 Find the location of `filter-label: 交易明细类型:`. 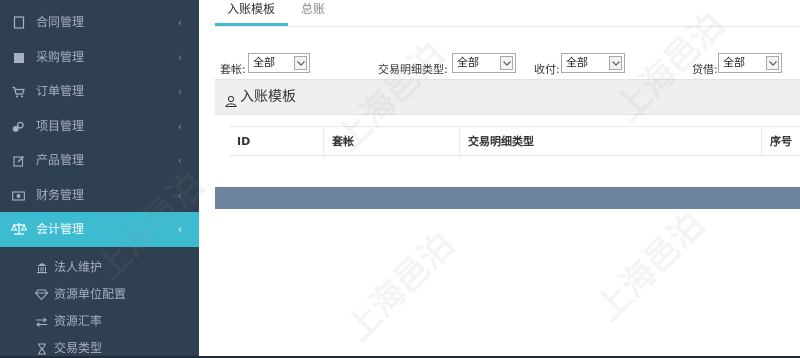

filter-label: 交易明细类型: is located at coordinates (413, 69).